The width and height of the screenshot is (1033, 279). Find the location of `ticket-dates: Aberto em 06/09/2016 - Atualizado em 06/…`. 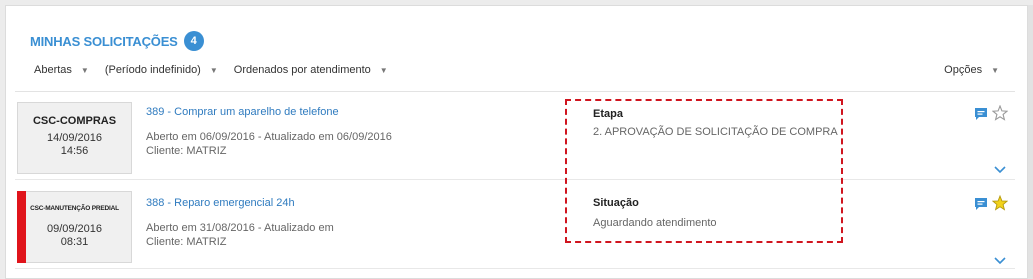

ticket-dates: Aberto em 06/09/2016 - Atualizado em 06/… is located at coordinates (269, 137).